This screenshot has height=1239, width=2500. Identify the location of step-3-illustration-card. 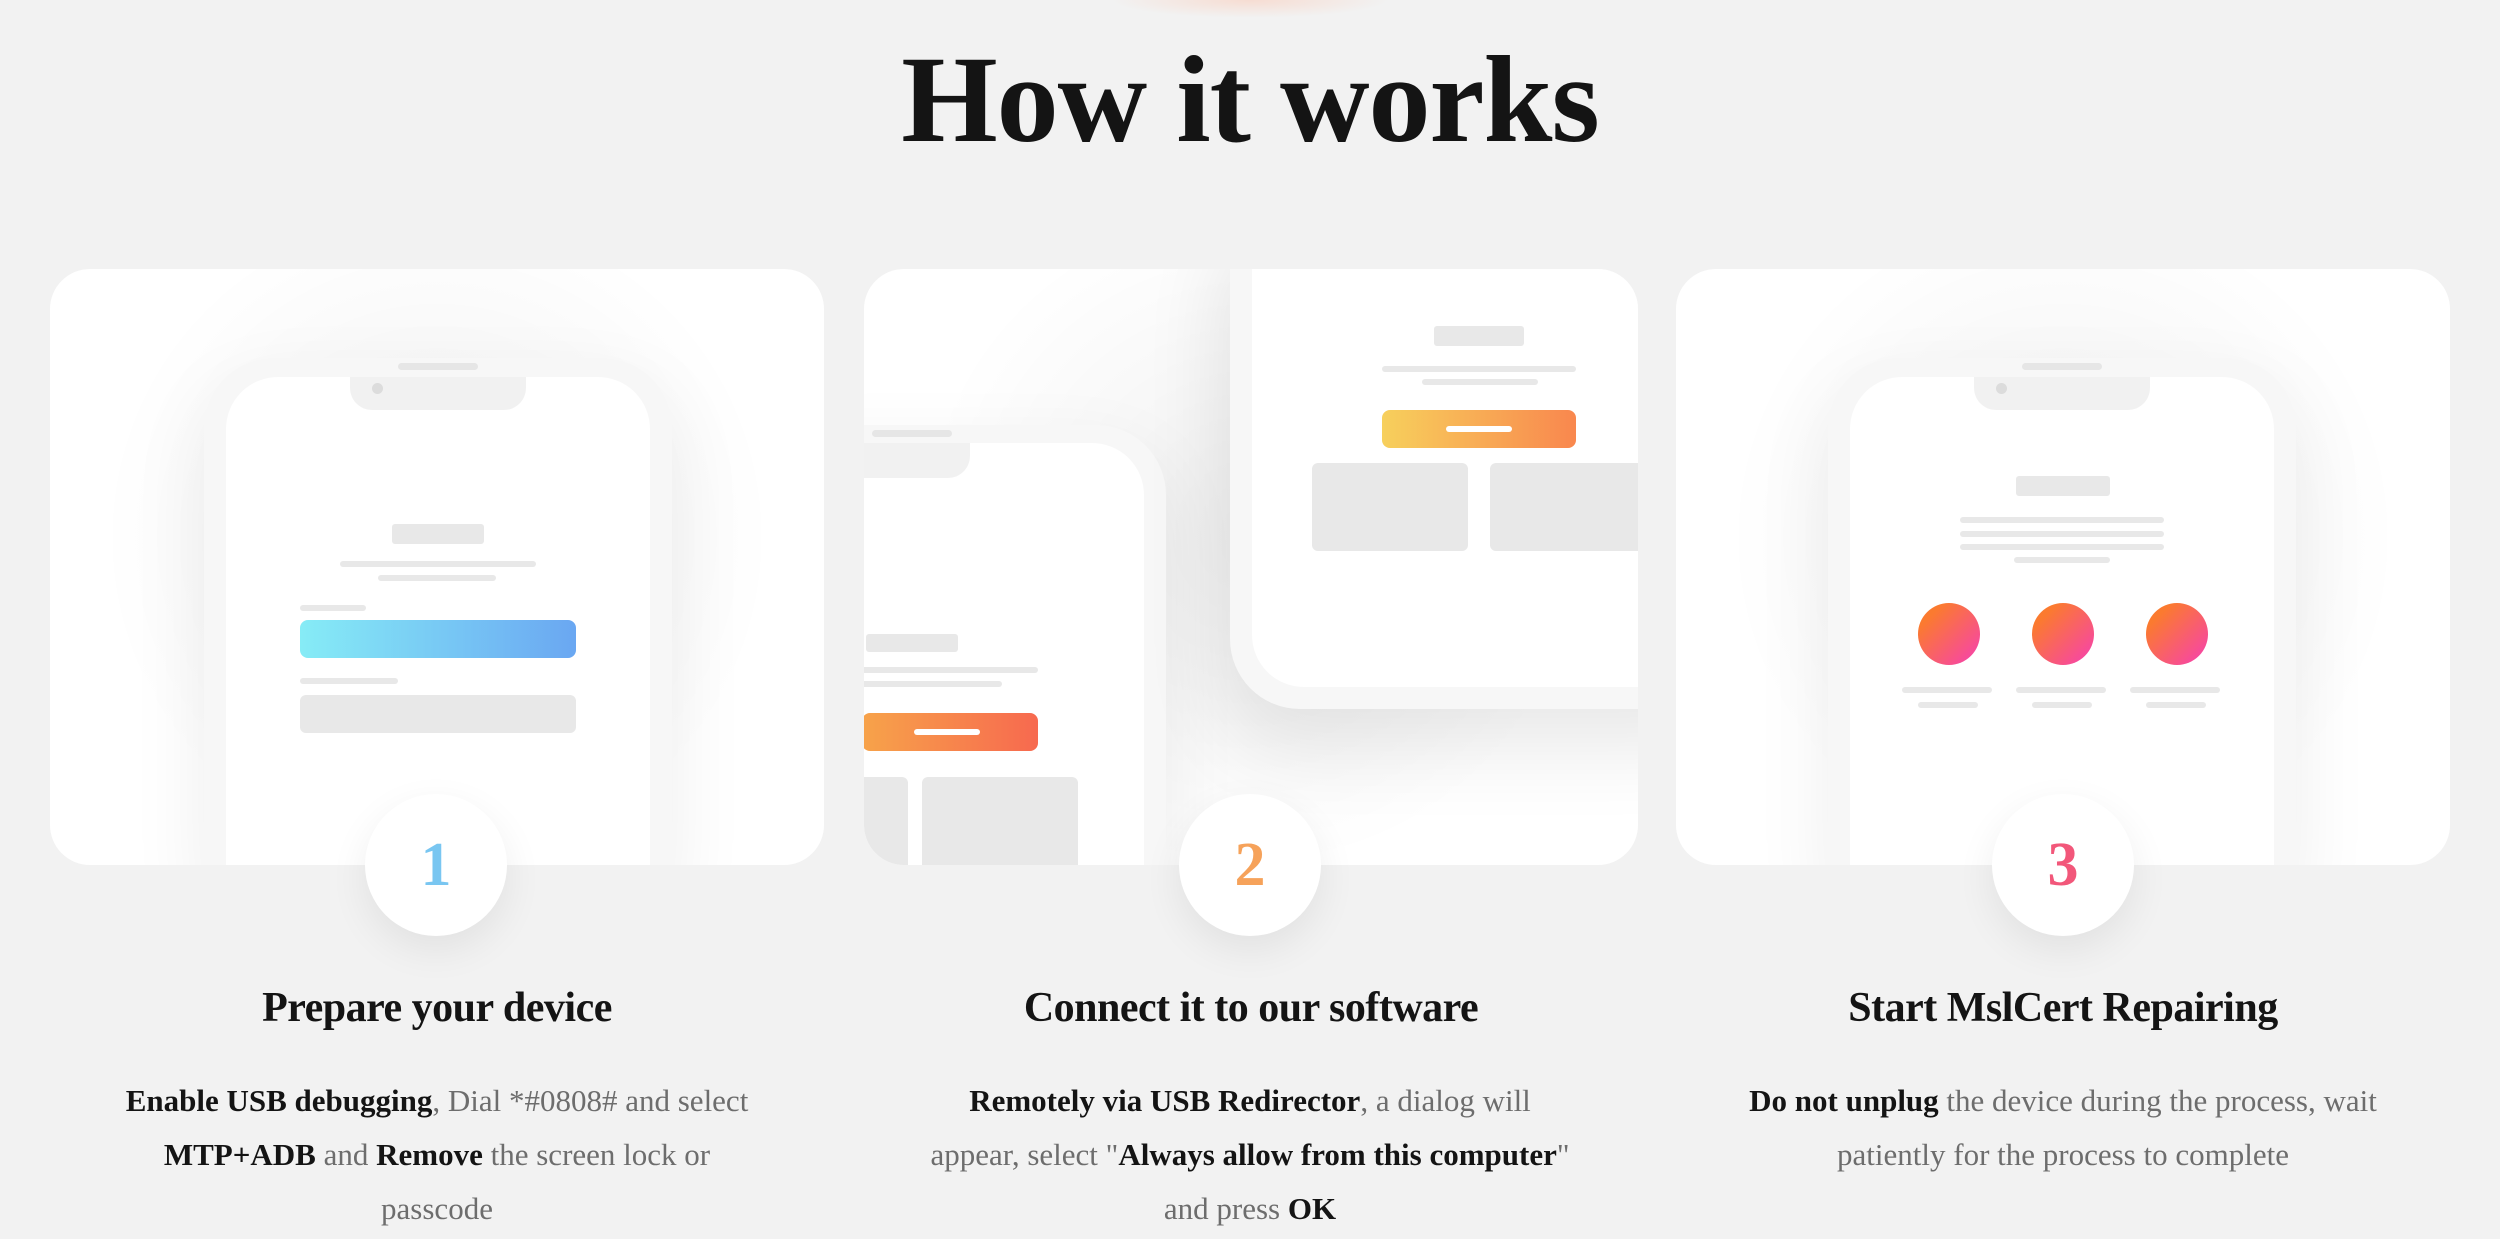
(2063, 567).